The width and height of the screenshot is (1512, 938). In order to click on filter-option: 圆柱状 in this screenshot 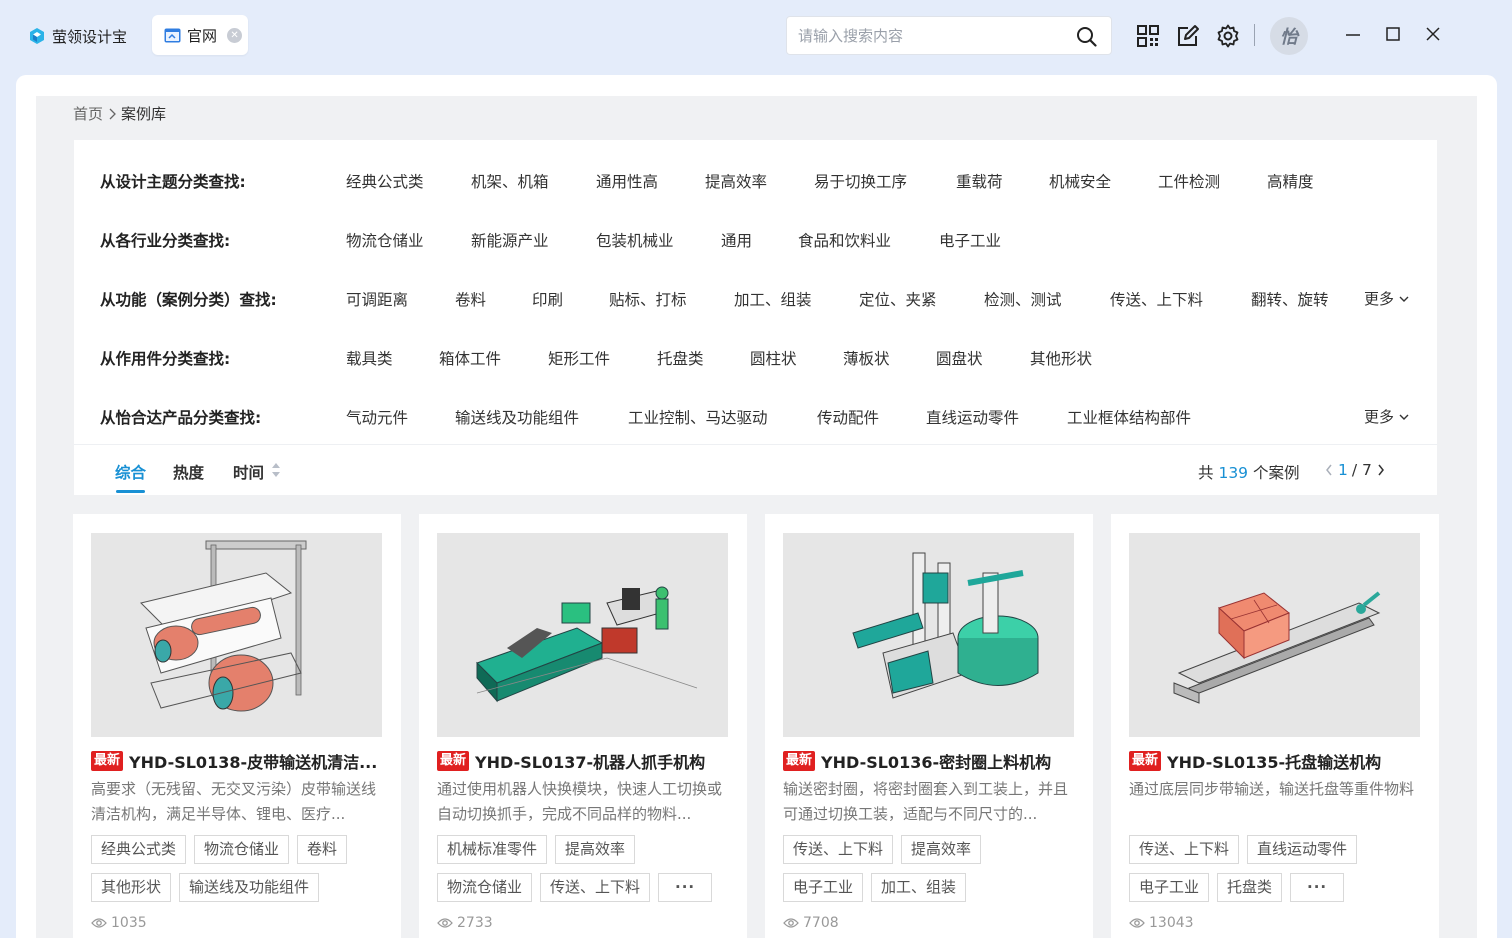, I will do `click(773, 358)`.